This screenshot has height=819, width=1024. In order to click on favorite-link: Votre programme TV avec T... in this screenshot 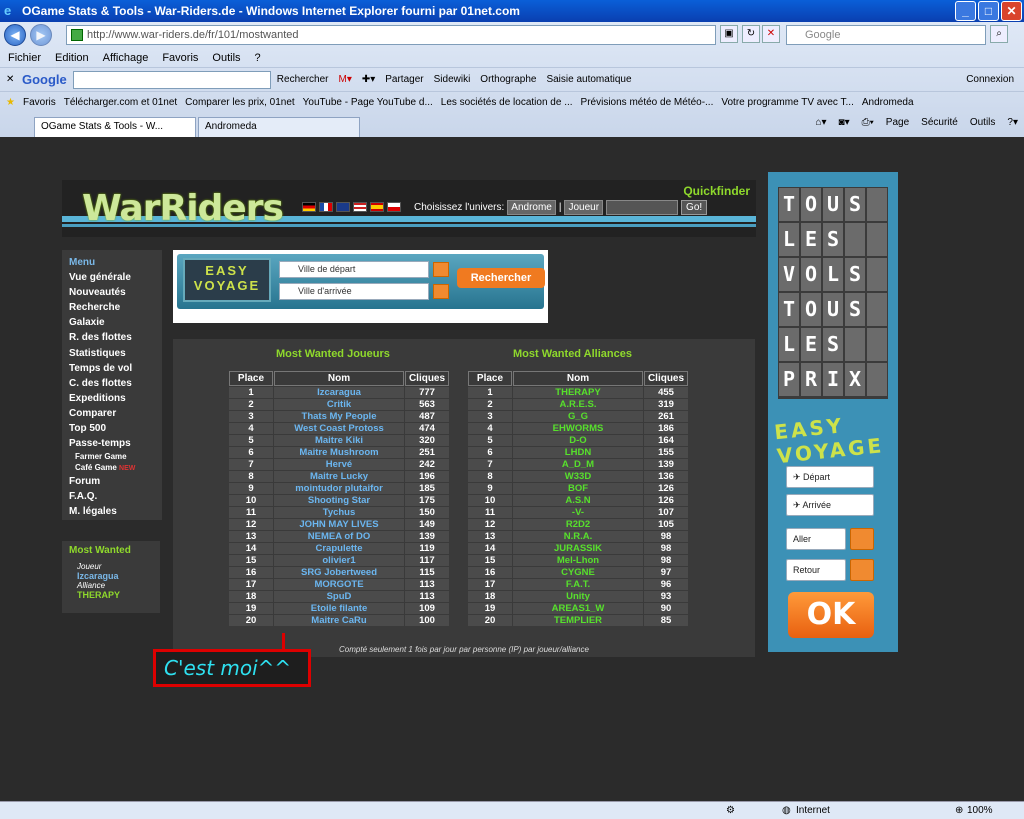, I will do `click(787, 102)`.